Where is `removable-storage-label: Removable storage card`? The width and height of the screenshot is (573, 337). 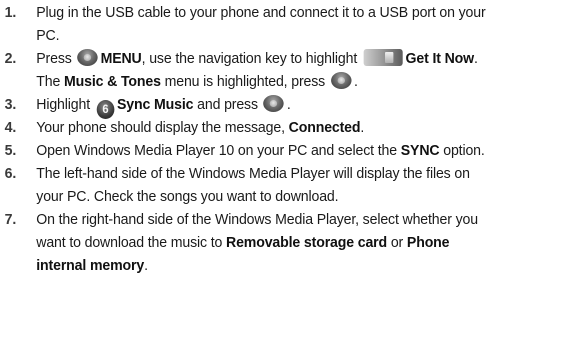
removable-storage-label: Removable storage card is located at coordinates (307, 242).